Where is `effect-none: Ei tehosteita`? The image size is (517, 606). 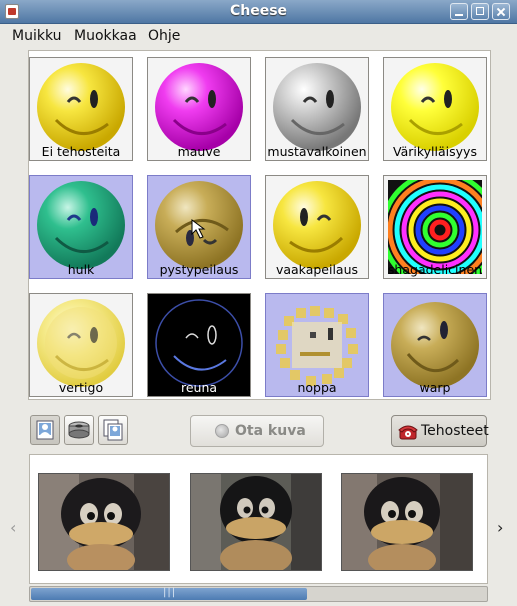 effect-none: Ei tehosteita is located at coordinates (81, 109).